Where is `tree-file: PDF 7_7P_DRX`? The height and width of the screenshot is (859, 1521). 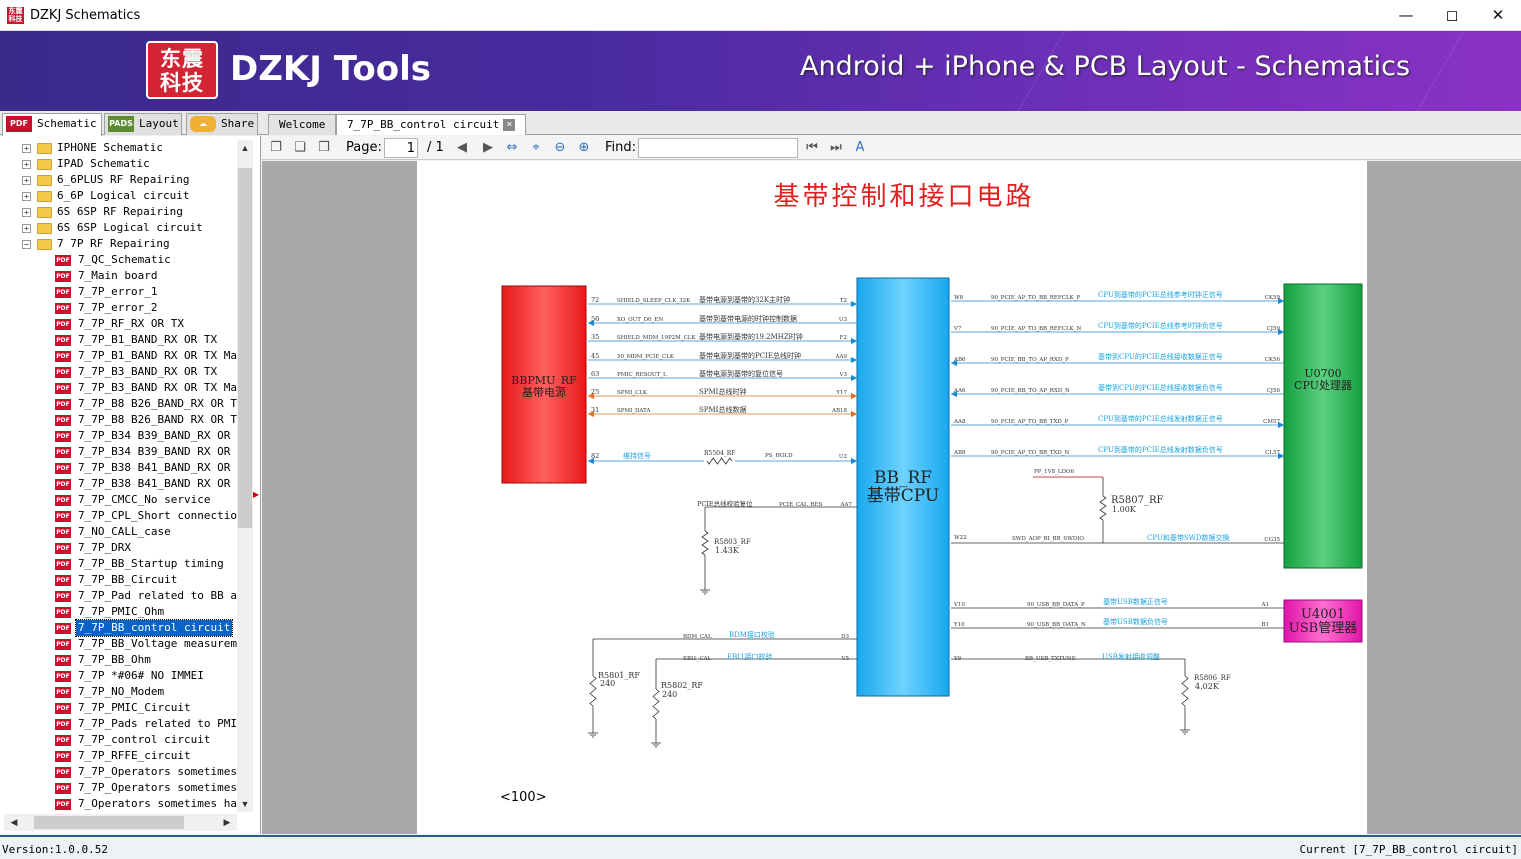
tree-file: PDF 7_7P_DRX is located at coordinates (118, 548).